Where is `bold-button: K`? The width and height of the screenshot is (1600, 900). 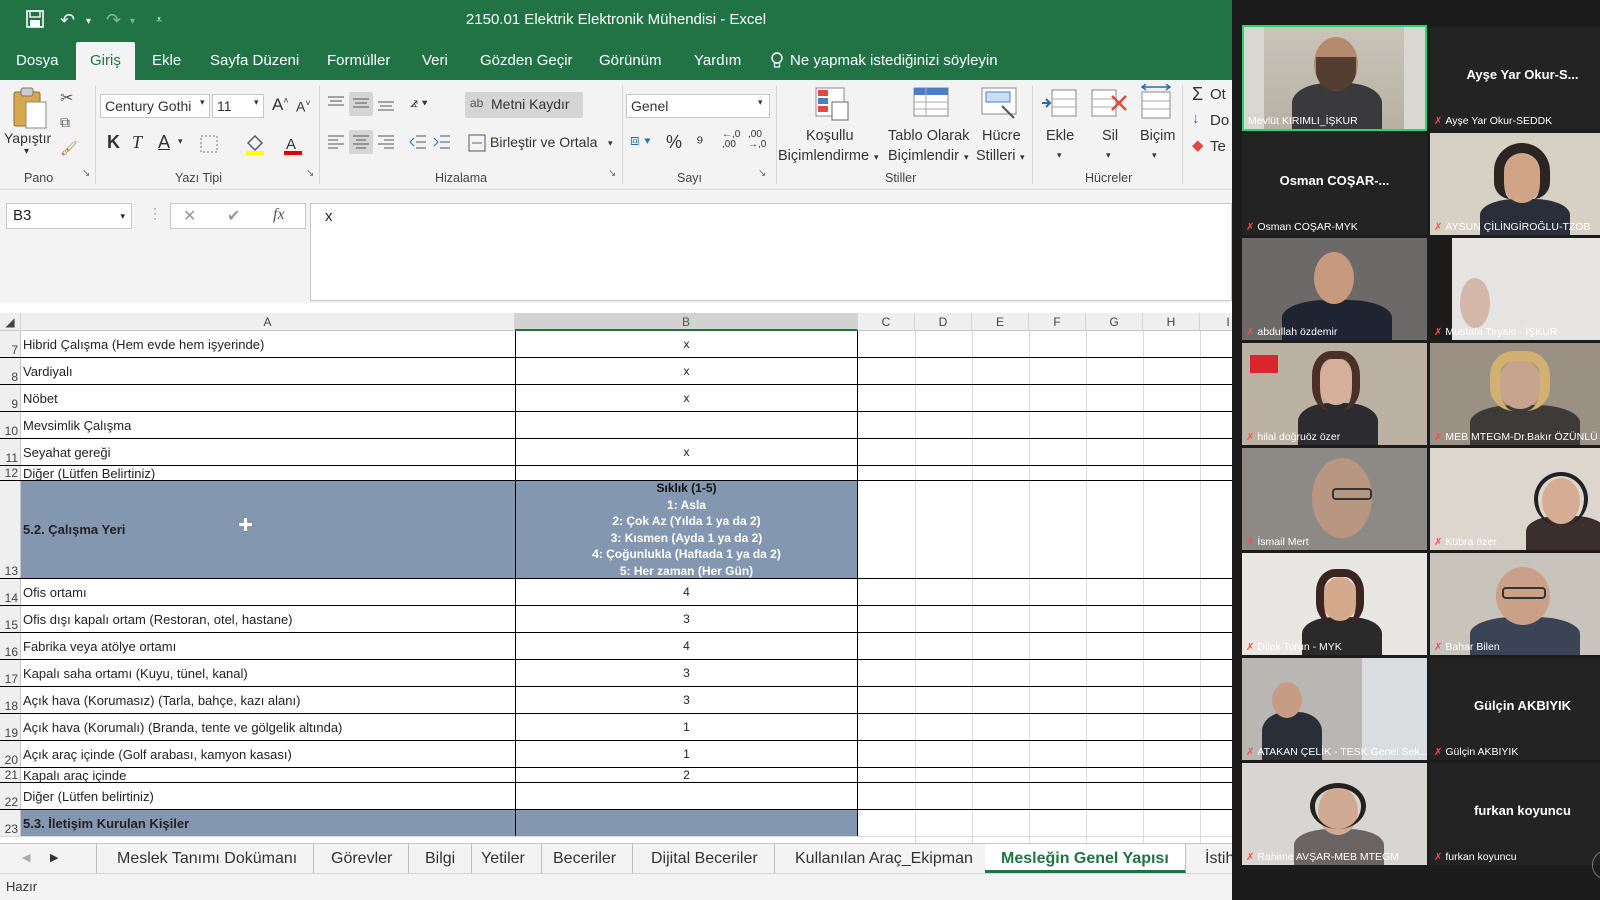
bold-button: K is located at coordinates (113, 142).